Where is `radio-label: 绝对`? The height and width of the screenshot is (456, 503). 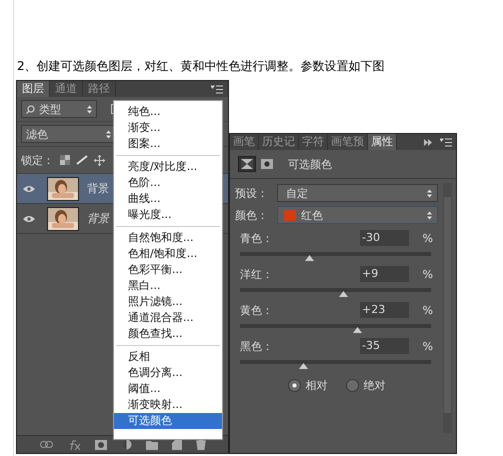
radio-label: 绝对 is located at coordinates (375, 385).